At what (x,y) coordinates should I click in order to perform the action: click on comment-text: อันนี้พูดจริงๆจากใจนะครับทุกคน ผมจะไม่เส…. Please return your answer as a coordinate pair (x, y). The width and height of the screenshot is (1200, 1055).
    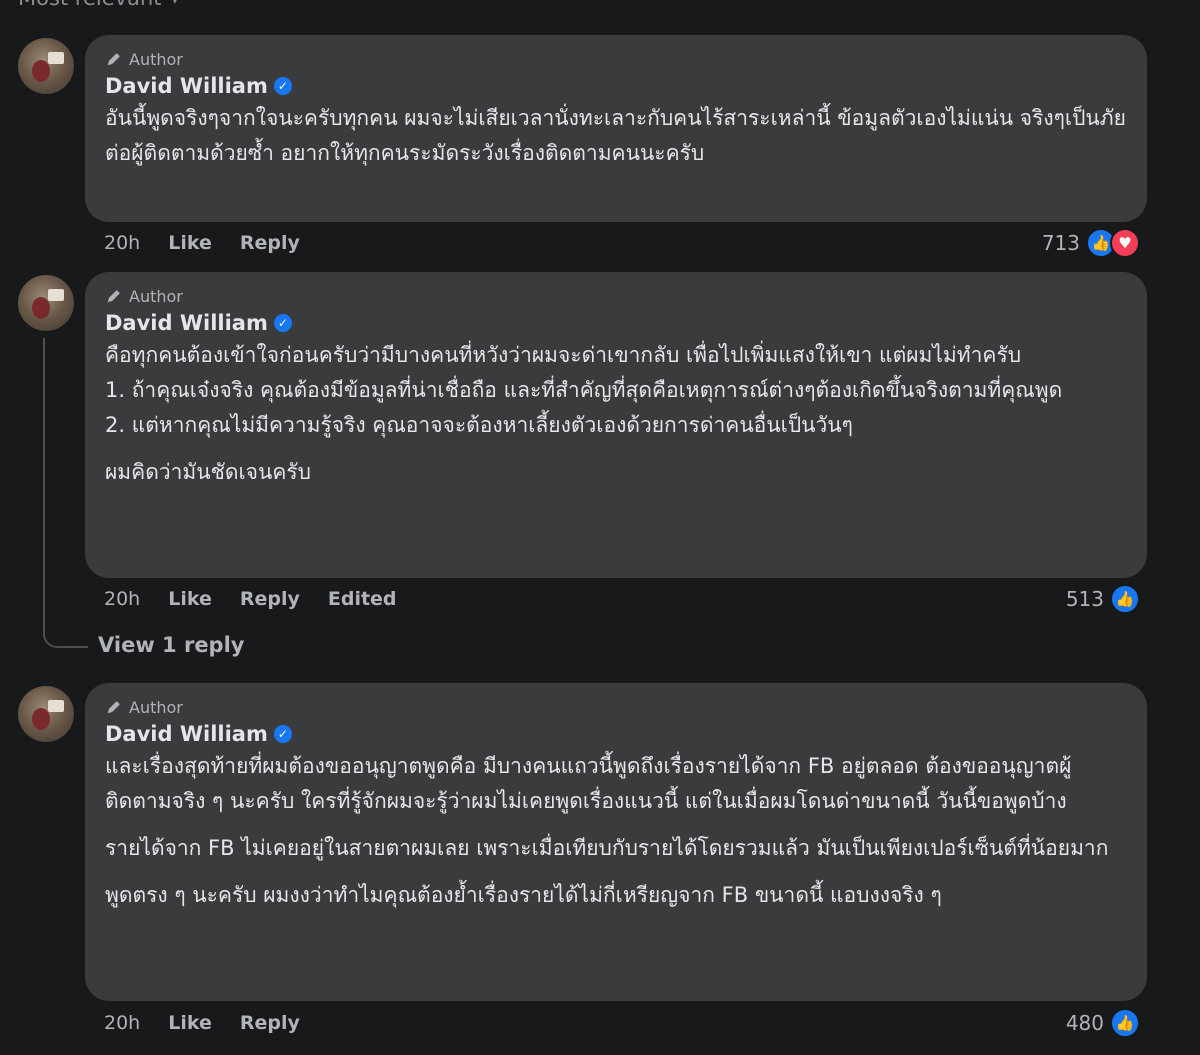
    Looking at the image, I should click on (616, 136).